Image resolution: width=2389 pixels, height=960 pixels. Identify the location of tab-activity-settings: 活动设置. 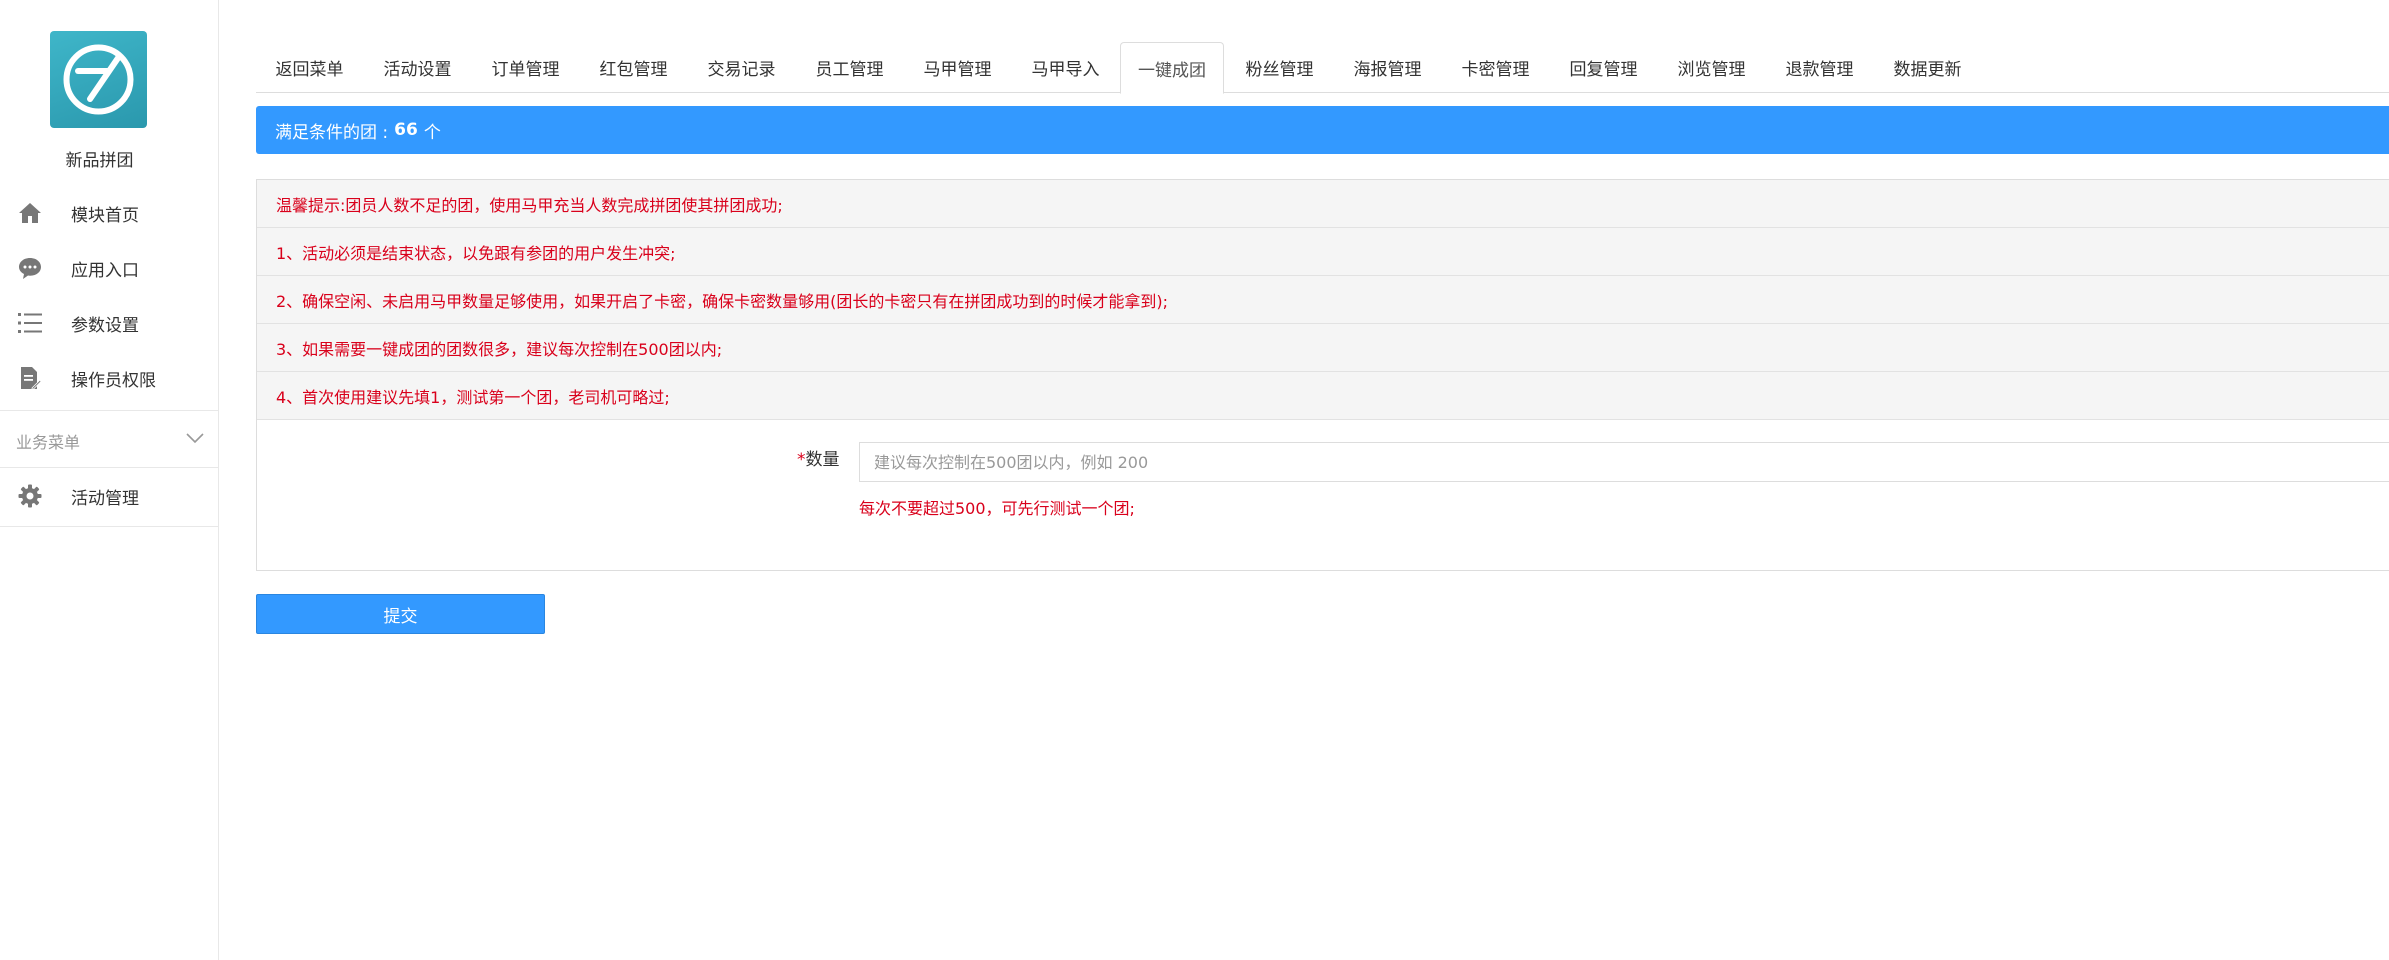
(417, 67).